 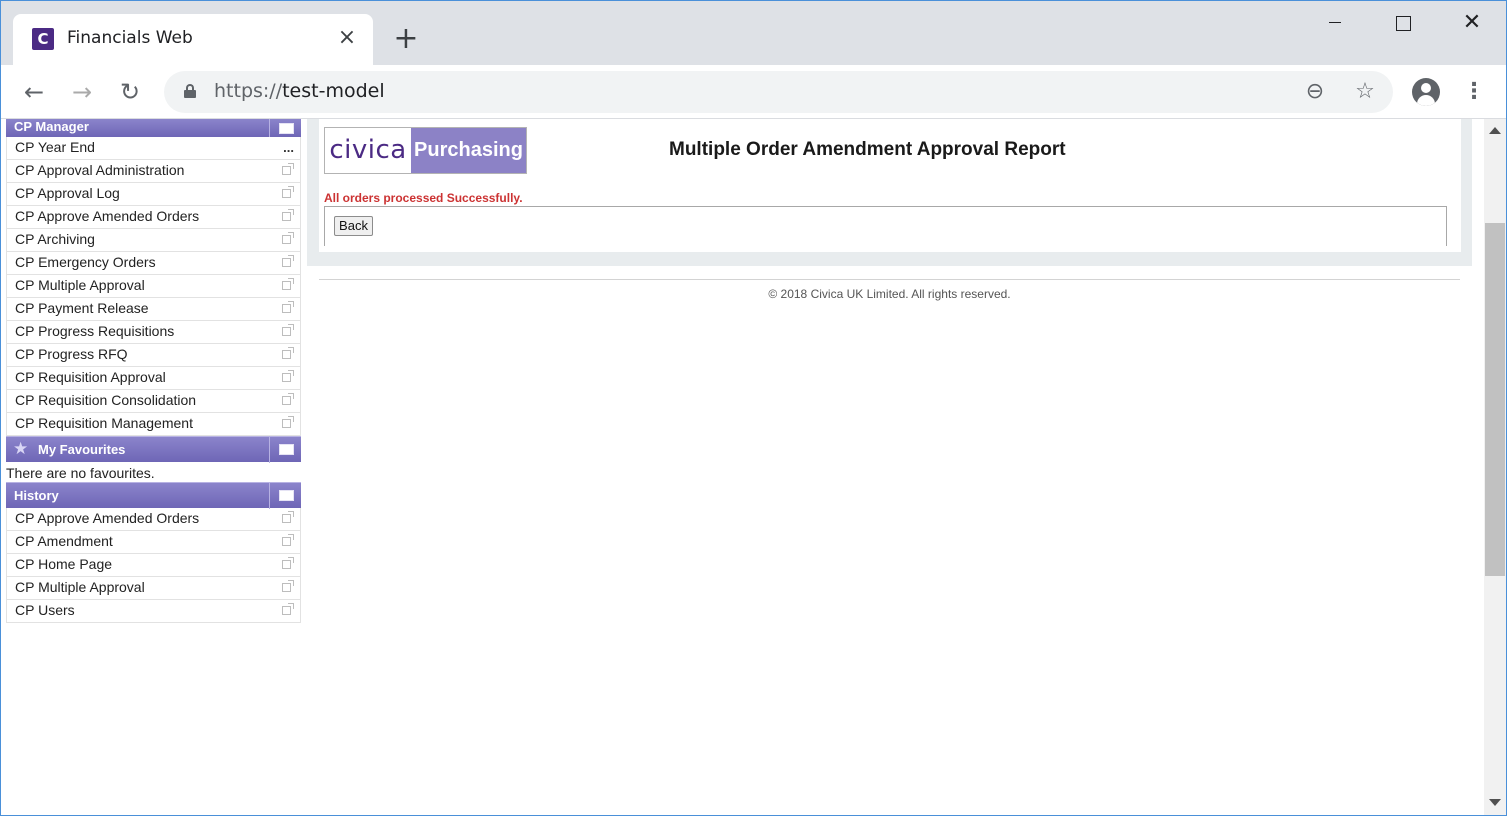 What do you see at coordinates (80, 587) in the screenshot?
I see `history-item-label: CP Multiple Approval` at bounding box center [80, 587].